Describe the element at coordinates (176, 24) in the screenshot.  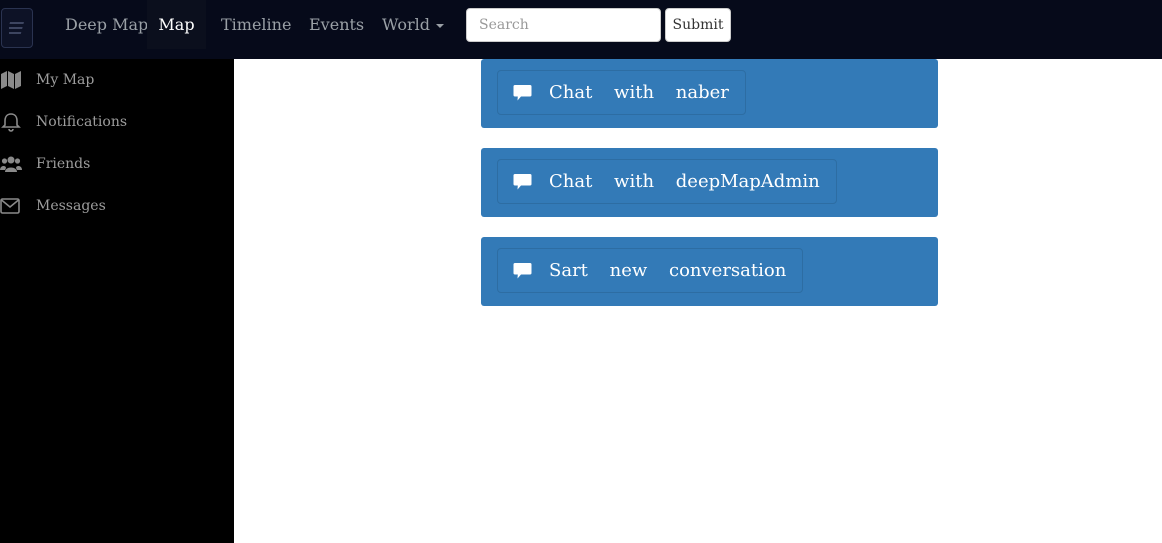
I see `nav-link-map: Map` at that location.